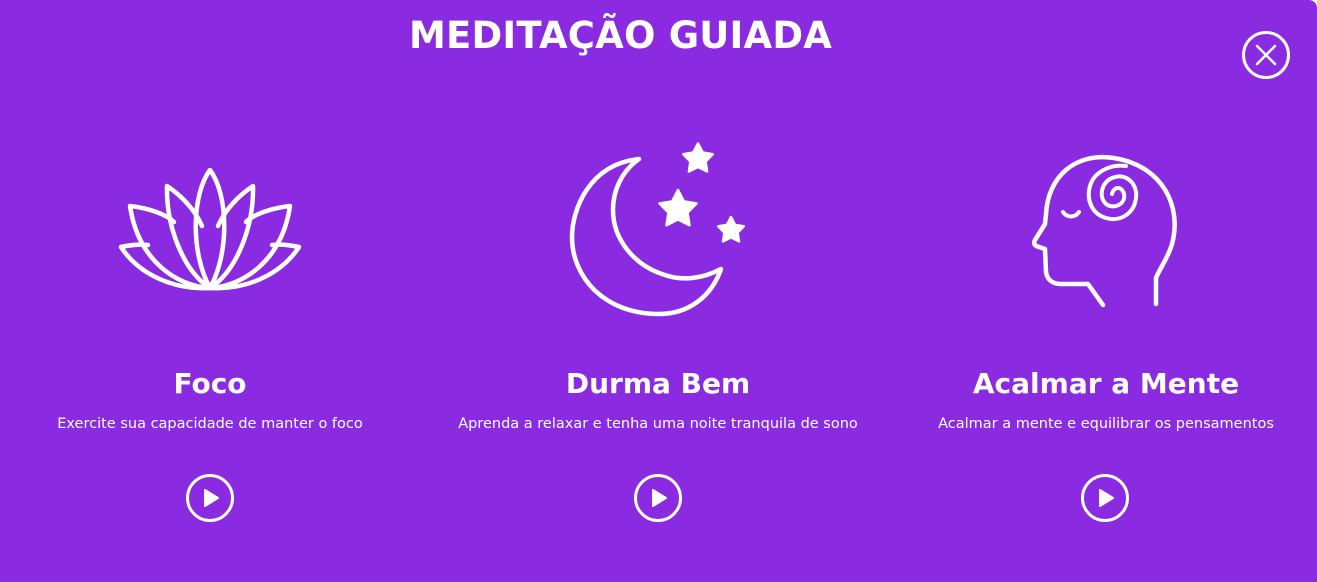 The height and width of the screenshot is (582, 1317). Describe the element at coordinates (658, 383) in the screenshot. I see `card-title: Durma Bem` at that location.